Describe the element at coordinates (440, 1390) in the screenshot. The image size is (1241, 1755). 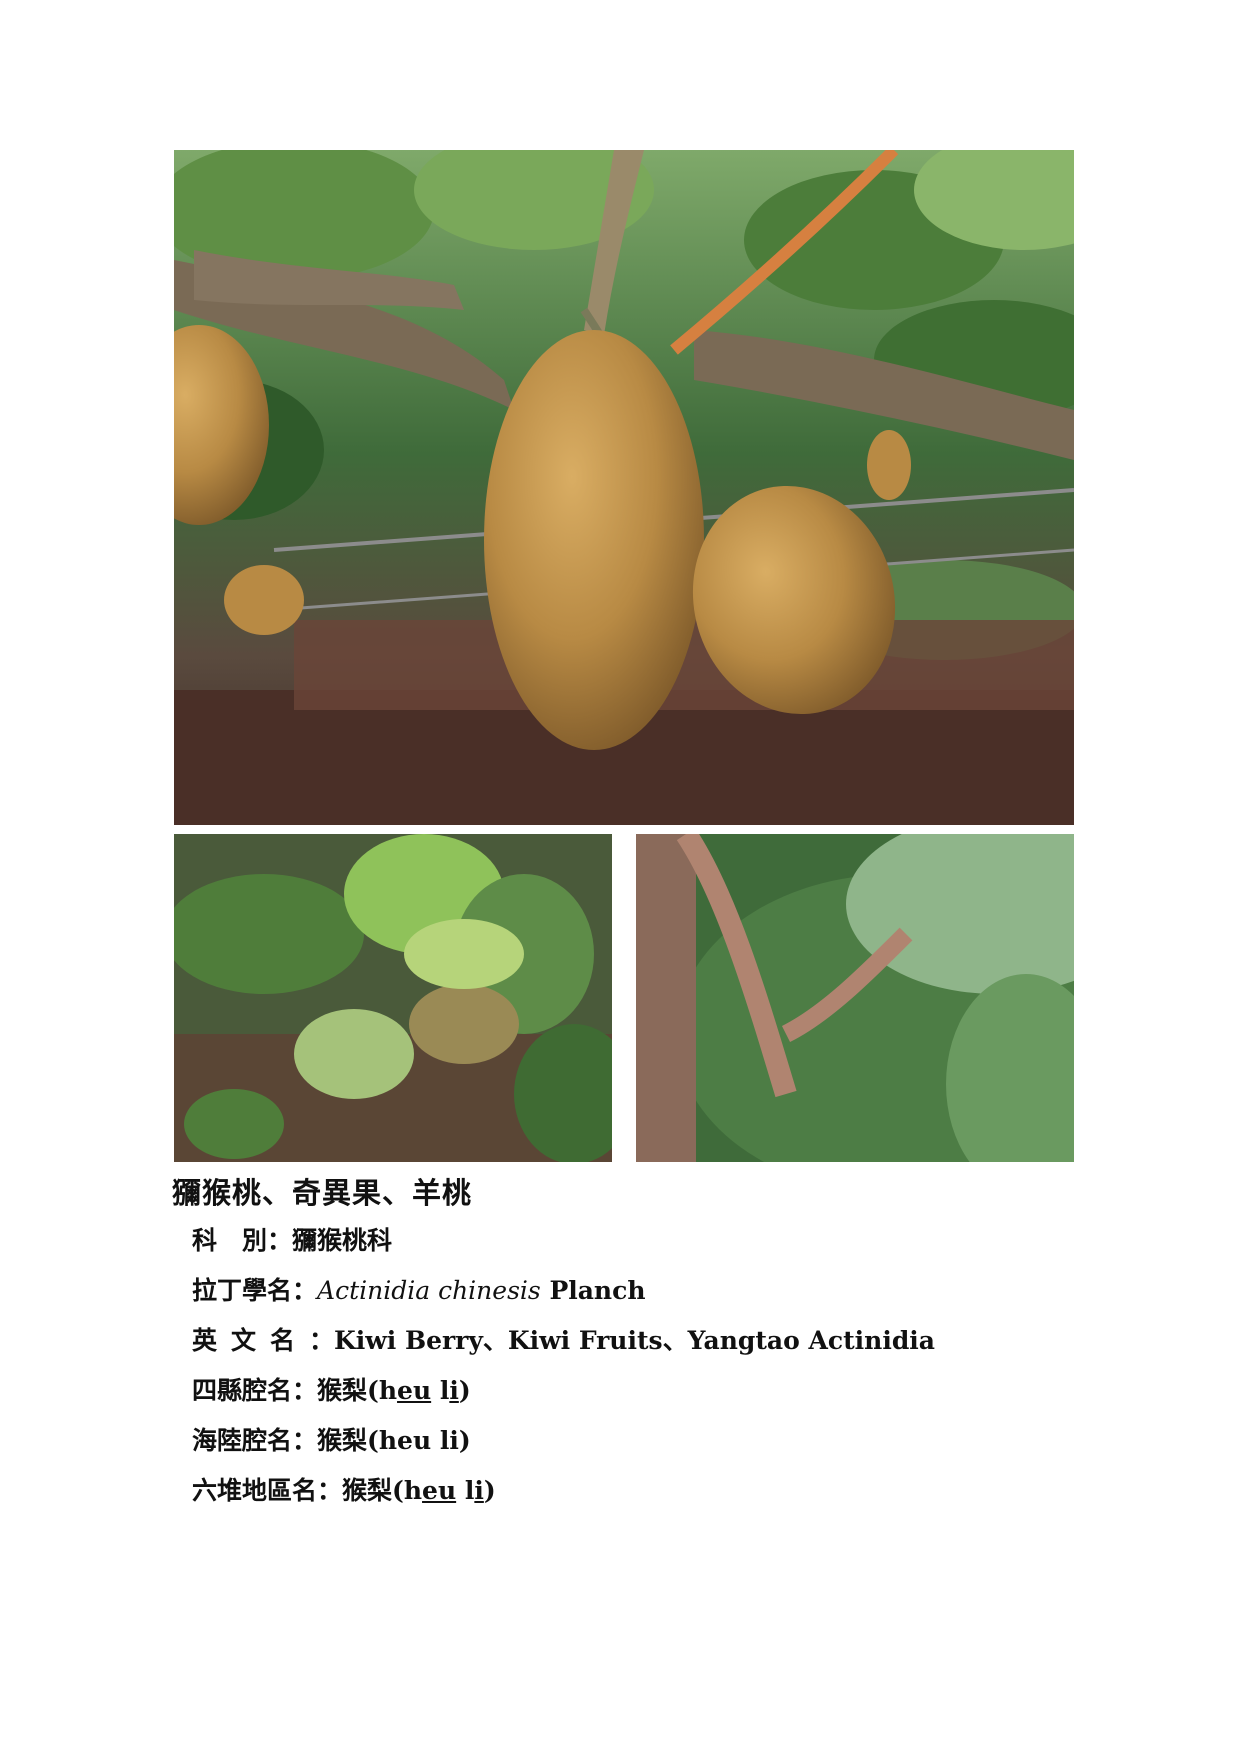
I see `sixian-value-mid: l` at that location.